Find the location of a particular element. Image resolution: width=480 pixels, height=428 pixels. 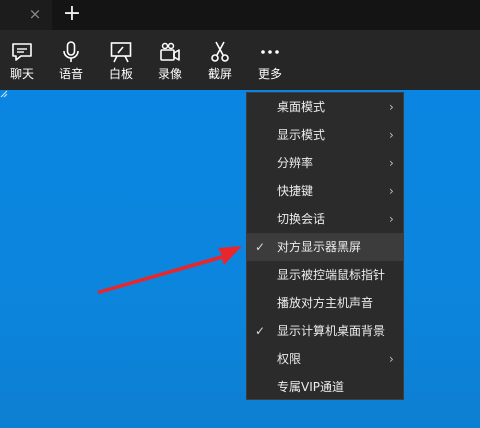

more-button: 更多 is located at coordinates (270, 60).